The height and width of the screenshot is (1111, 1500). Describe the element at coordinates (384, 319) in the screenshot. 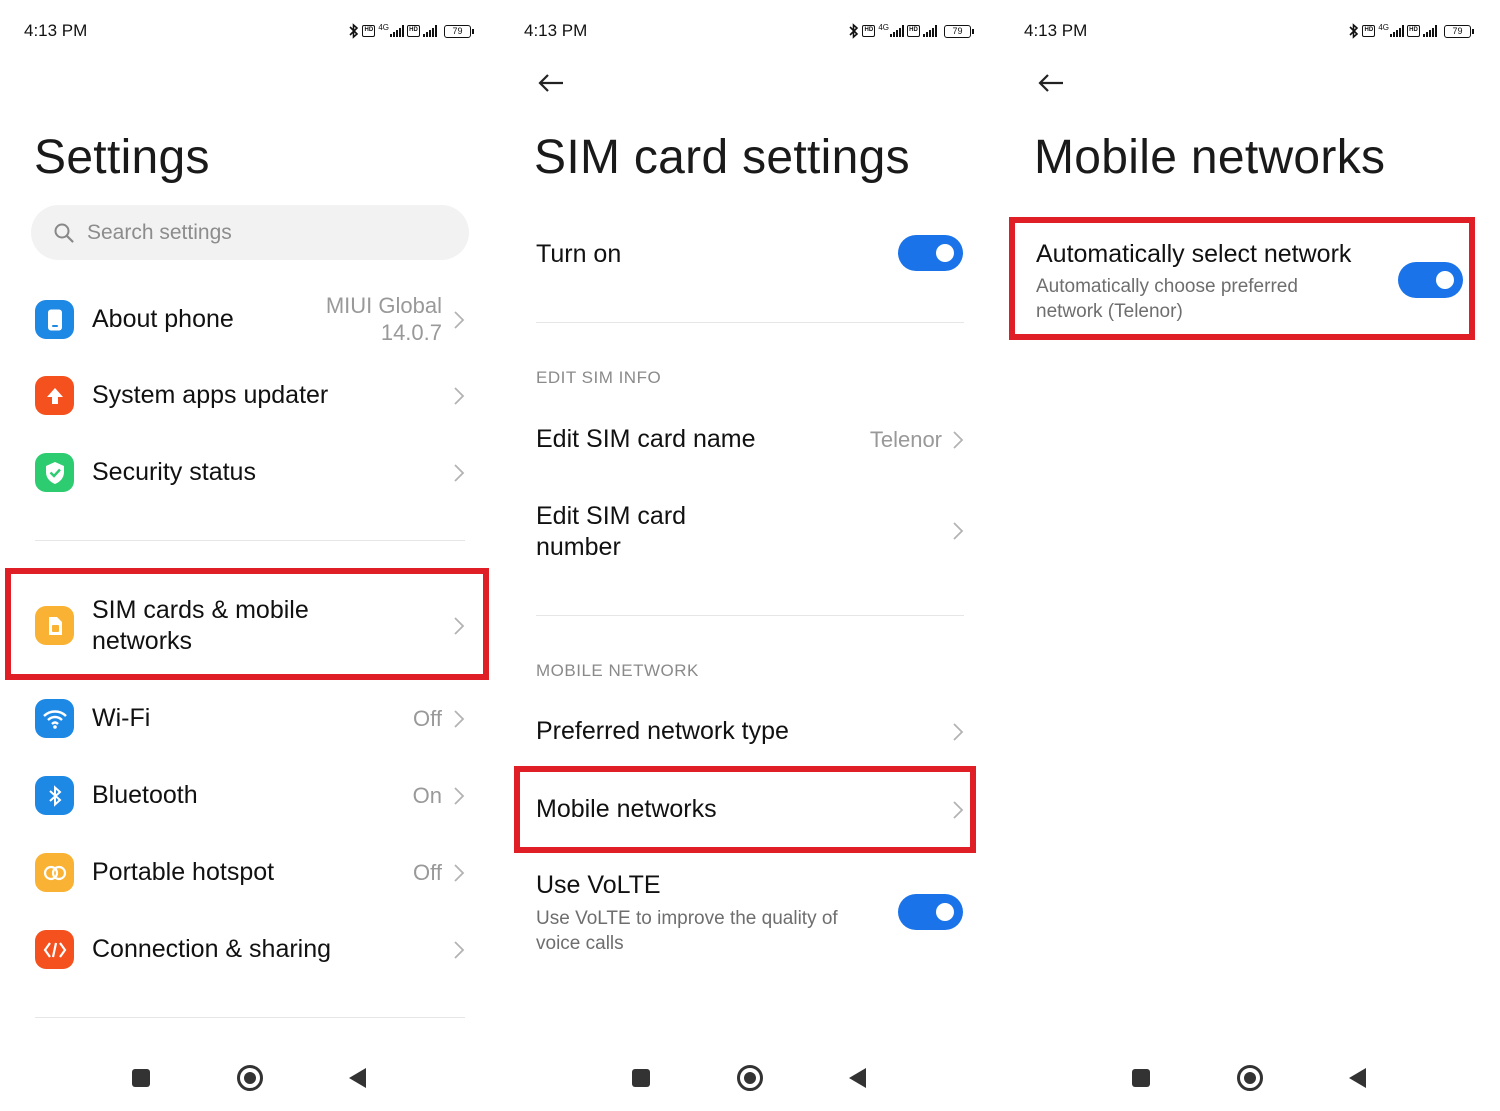

I see `settings-item-value: MIUI Global 14.0.7` at that location.